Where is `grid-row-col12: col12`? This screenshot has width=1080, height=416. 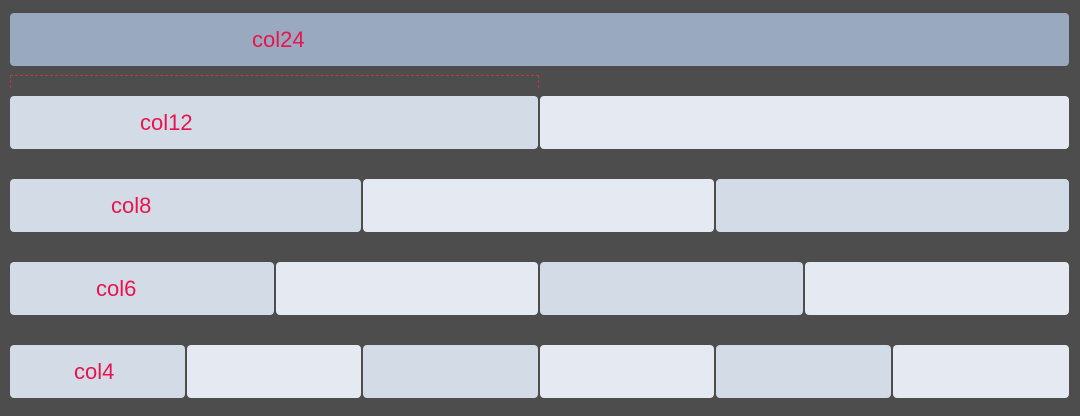 grid-row-col12: col12 is located at coordinates (539, 122).